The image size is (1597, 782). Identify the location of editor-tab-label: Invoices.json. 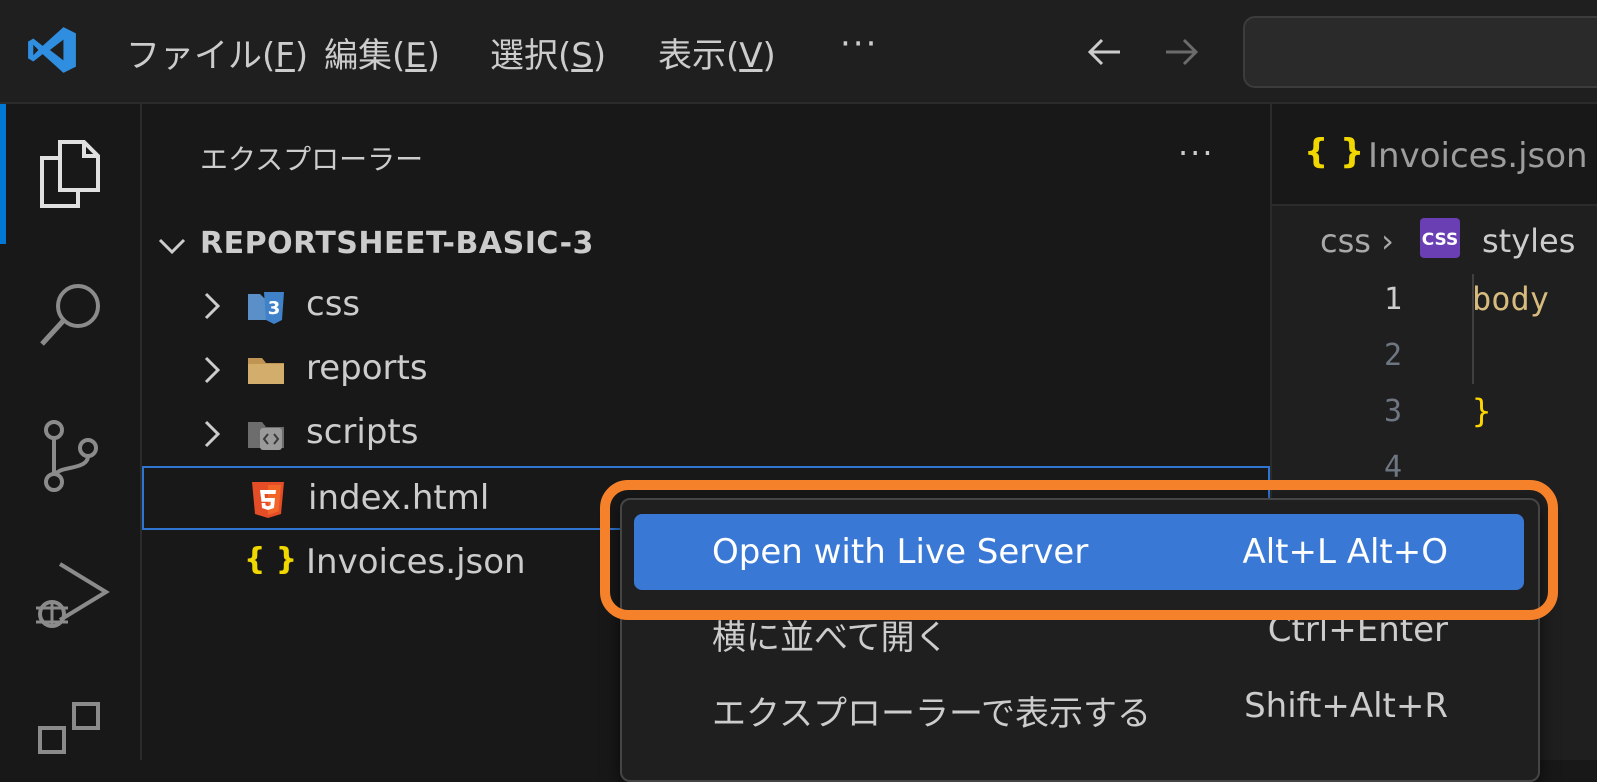
(1478, 156).